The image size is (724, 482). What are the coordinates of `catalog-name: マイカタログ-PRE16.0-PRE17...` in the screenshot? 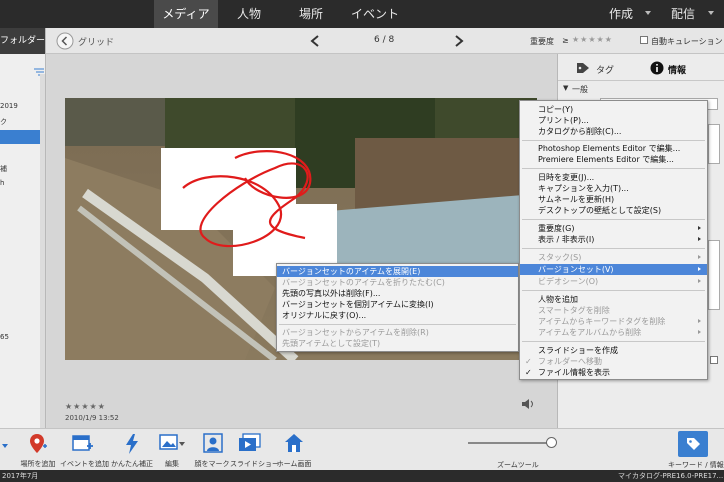 It's located at (671, 476).